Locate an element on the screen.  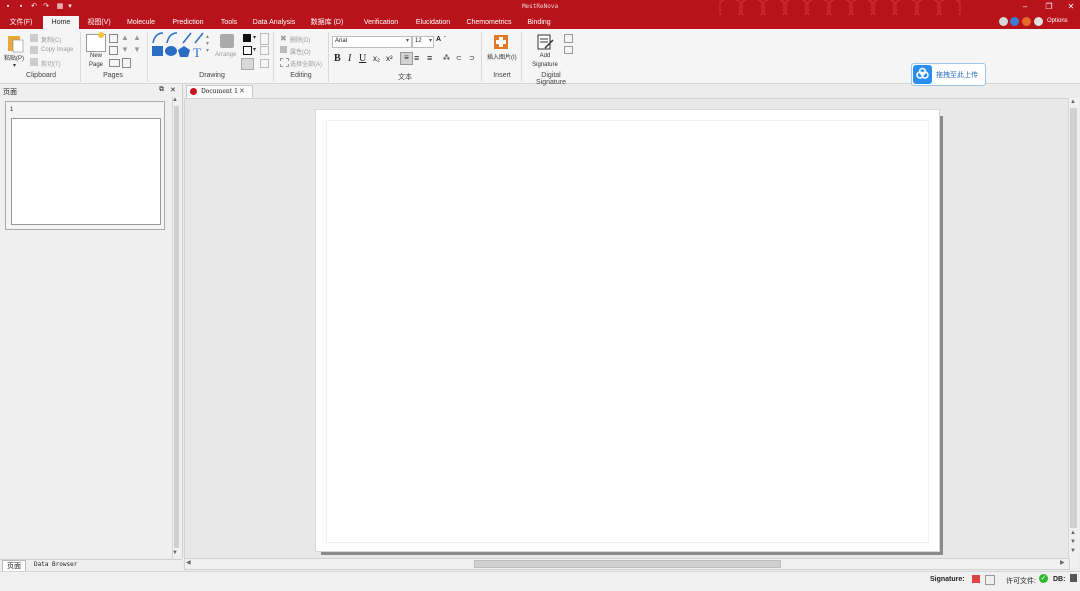
copy-image-button: Copy Image is located at coordinates (57, 50).